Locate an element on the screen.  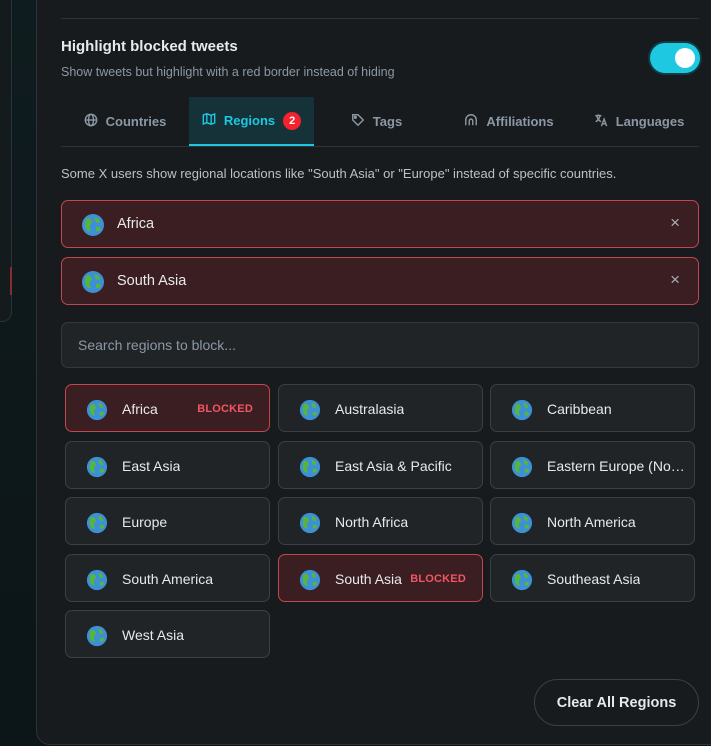
region-name: Eastern Europe (Non-EU) is located at coordinates (617, 466).